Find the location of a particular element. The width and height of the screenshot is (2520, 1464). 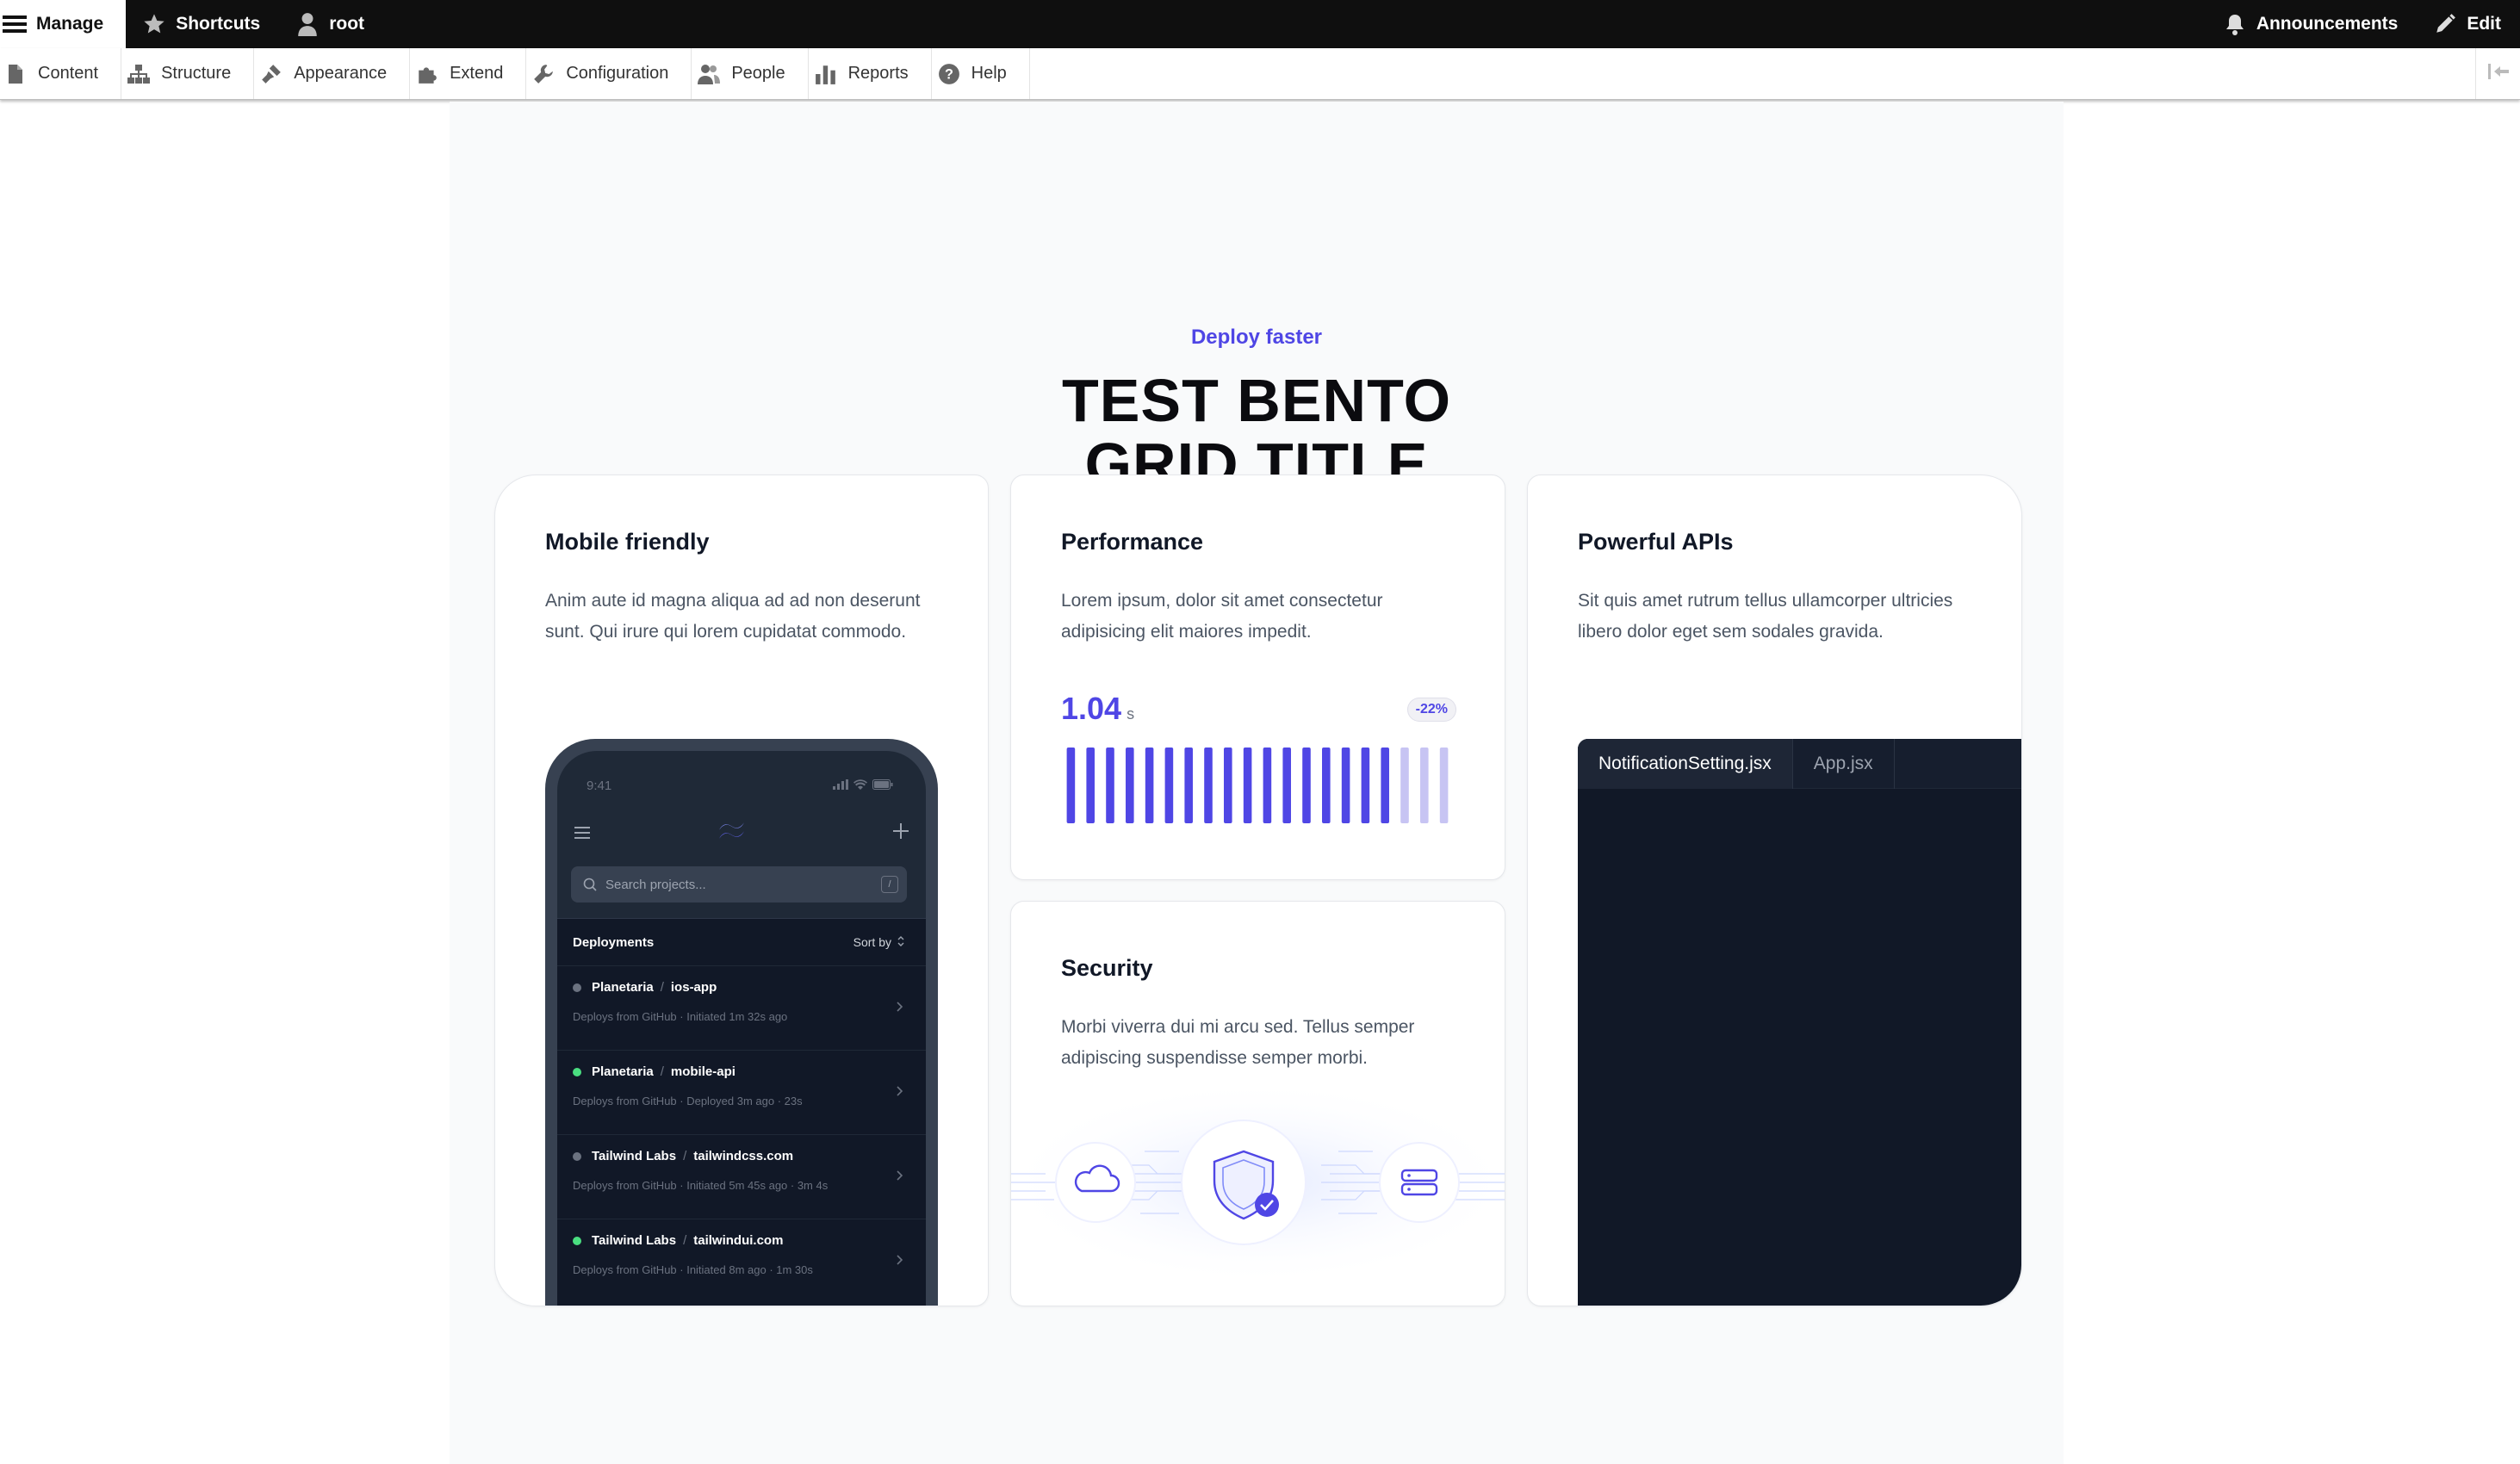

security-graphic is located at coordinates (1258, 1188).